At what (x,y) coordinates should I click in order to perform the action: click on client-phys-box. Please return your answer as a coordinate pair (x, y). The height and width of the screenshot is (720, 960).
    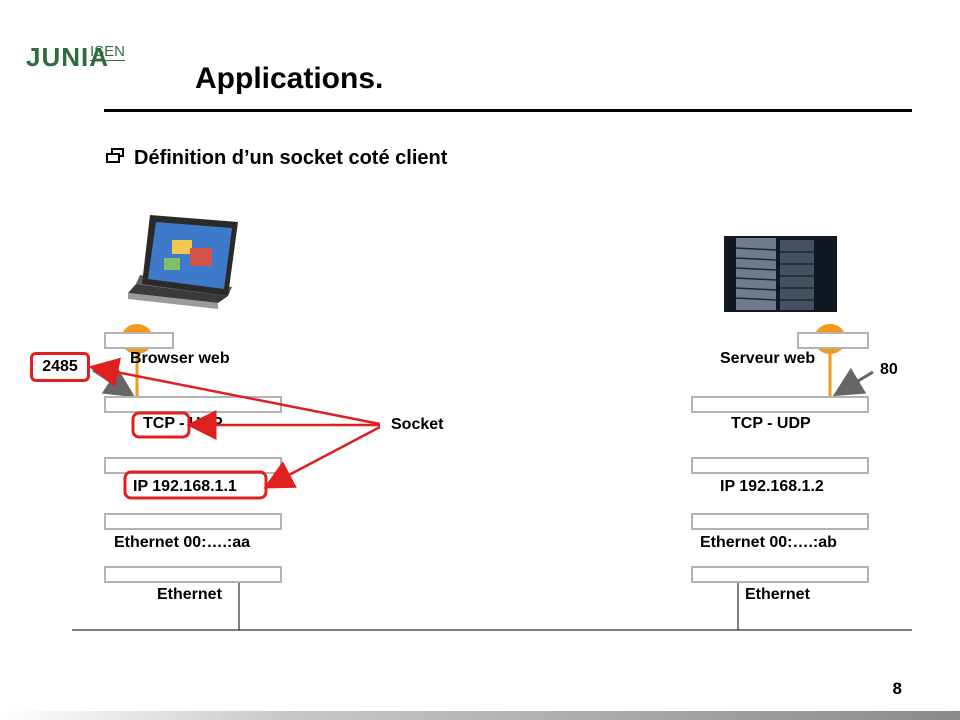
    Looking at the image, I should click on (193, 574).